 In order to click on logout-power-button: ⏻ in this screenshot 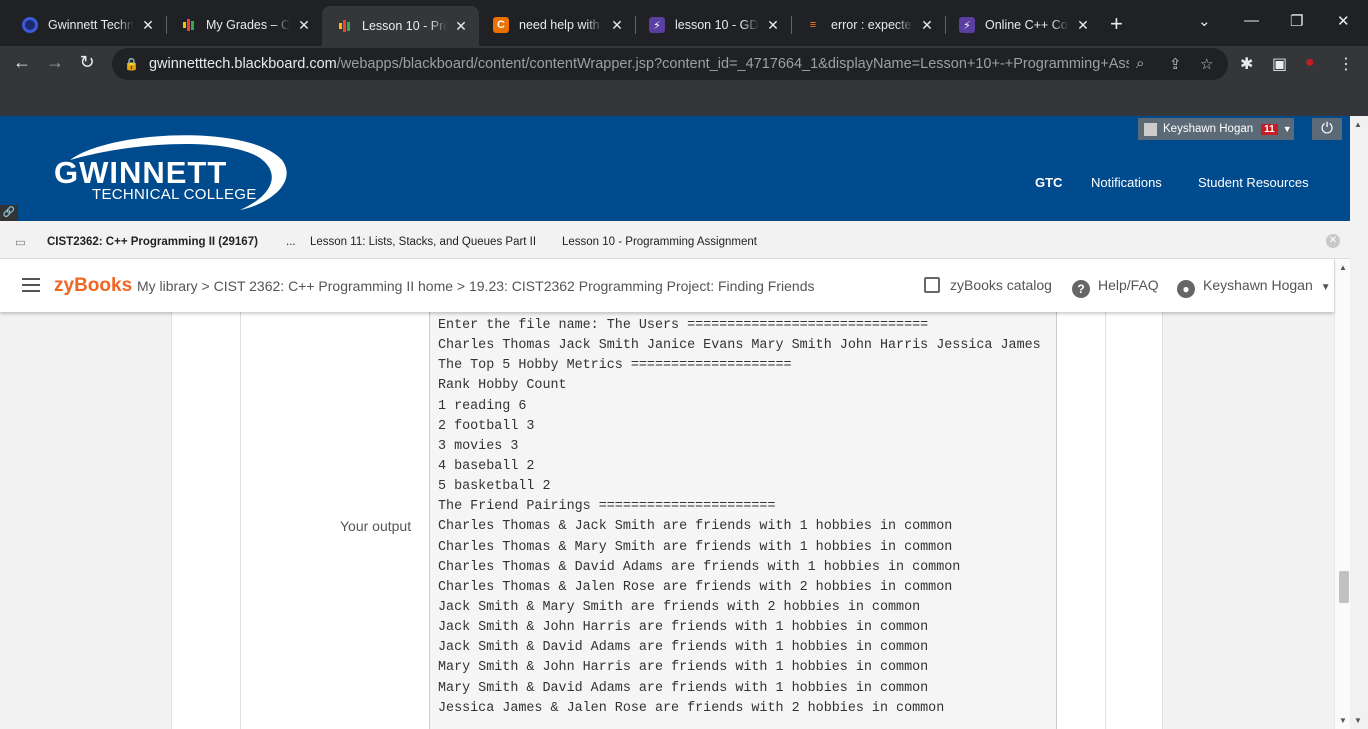, I will do `click(1327, 129)`.